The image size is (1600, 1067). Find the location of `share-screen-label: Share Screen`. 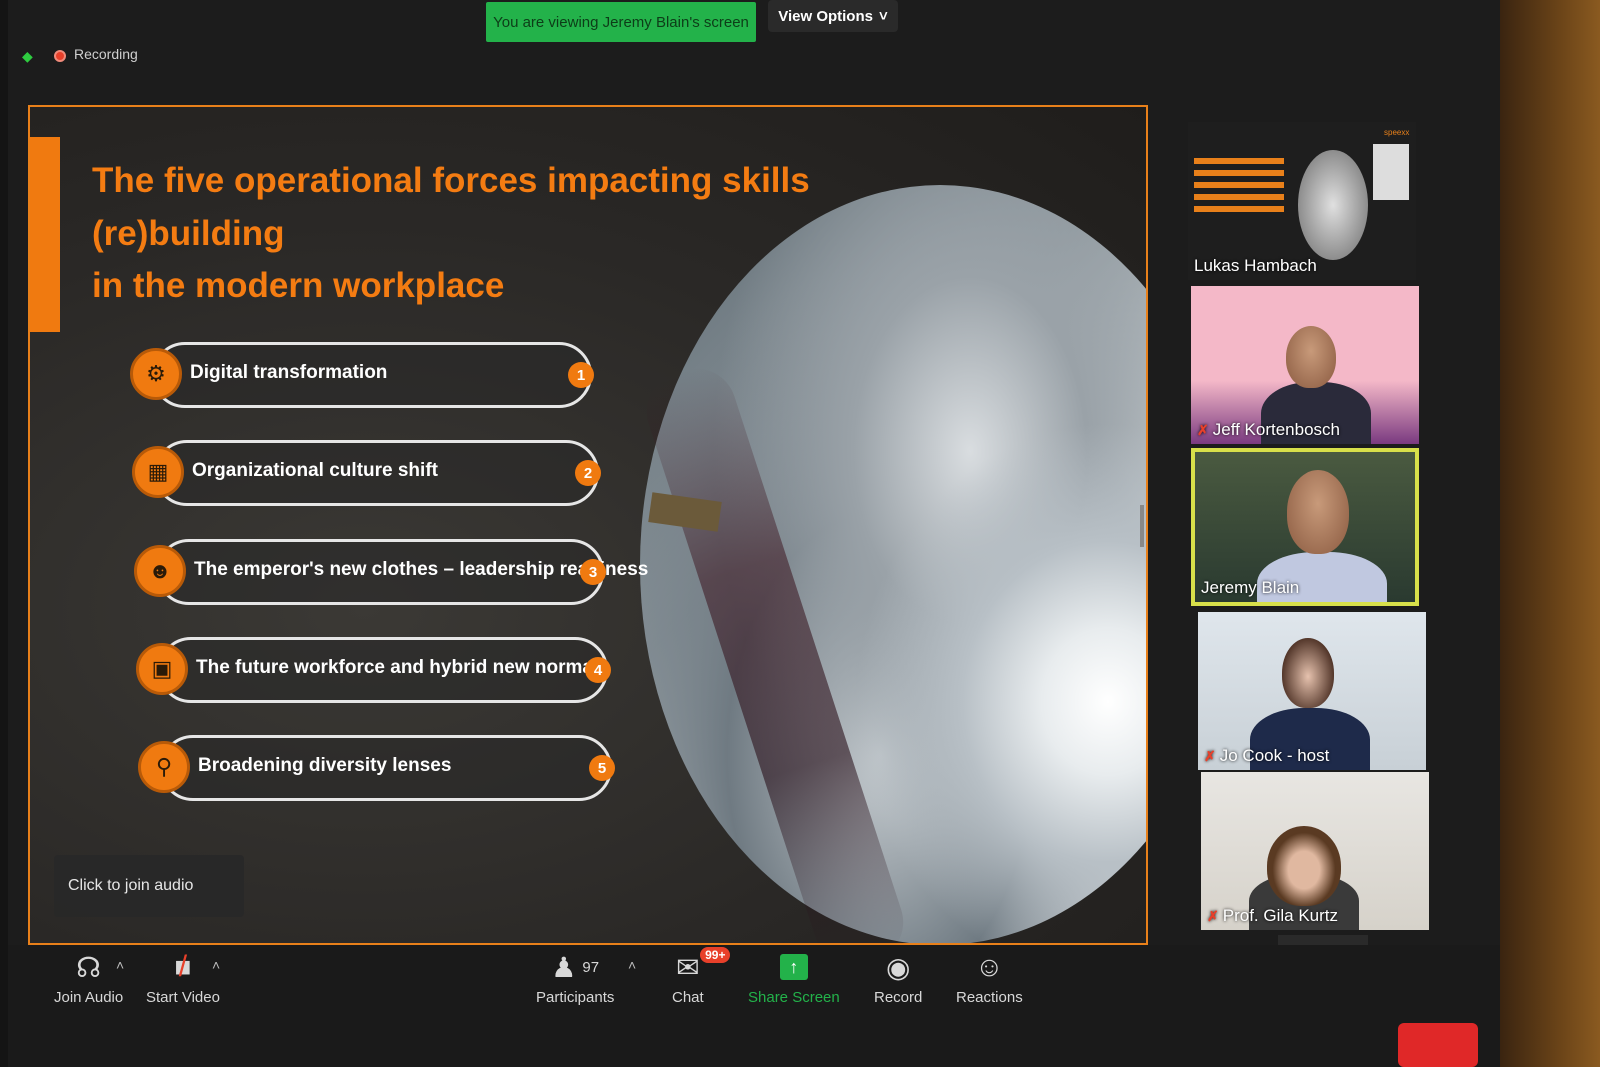

share-screen-label: Share Screen is located at coordinates (794, 997).